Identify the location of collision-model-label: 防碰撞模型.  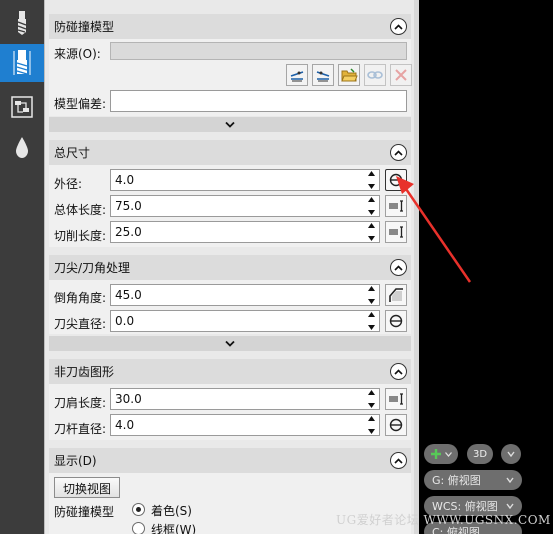
(84, 512).